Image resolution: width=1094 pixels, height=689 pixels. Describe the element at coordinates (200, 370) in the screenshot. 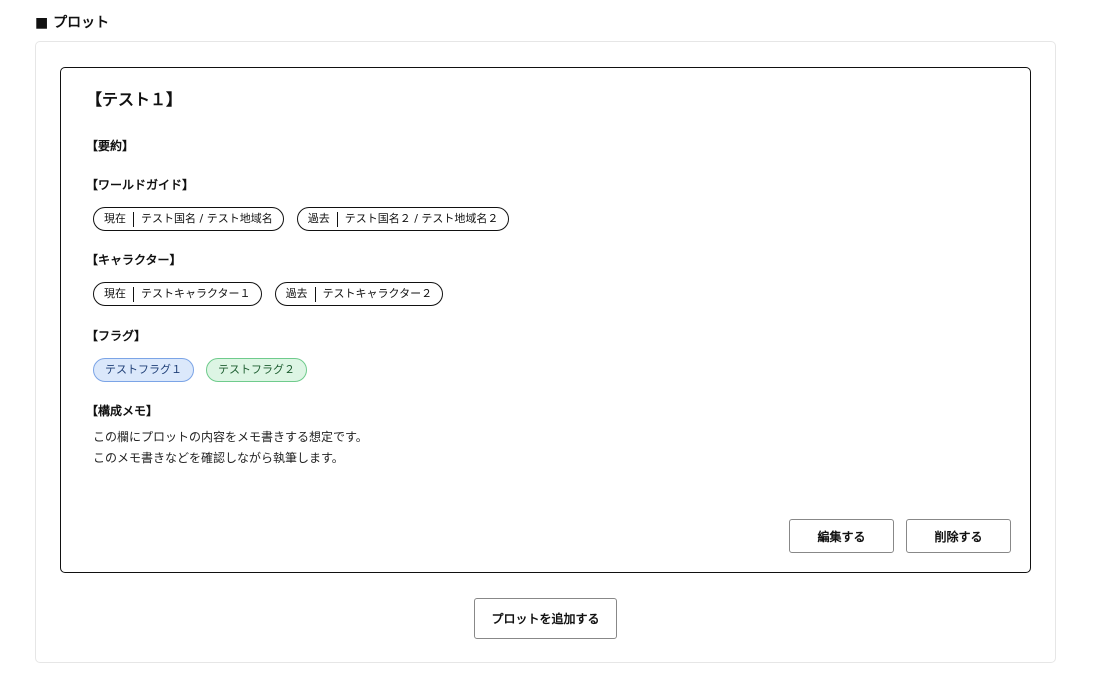

I see `flag-chips: テストフラグ１ テストフラグ２` at that location.